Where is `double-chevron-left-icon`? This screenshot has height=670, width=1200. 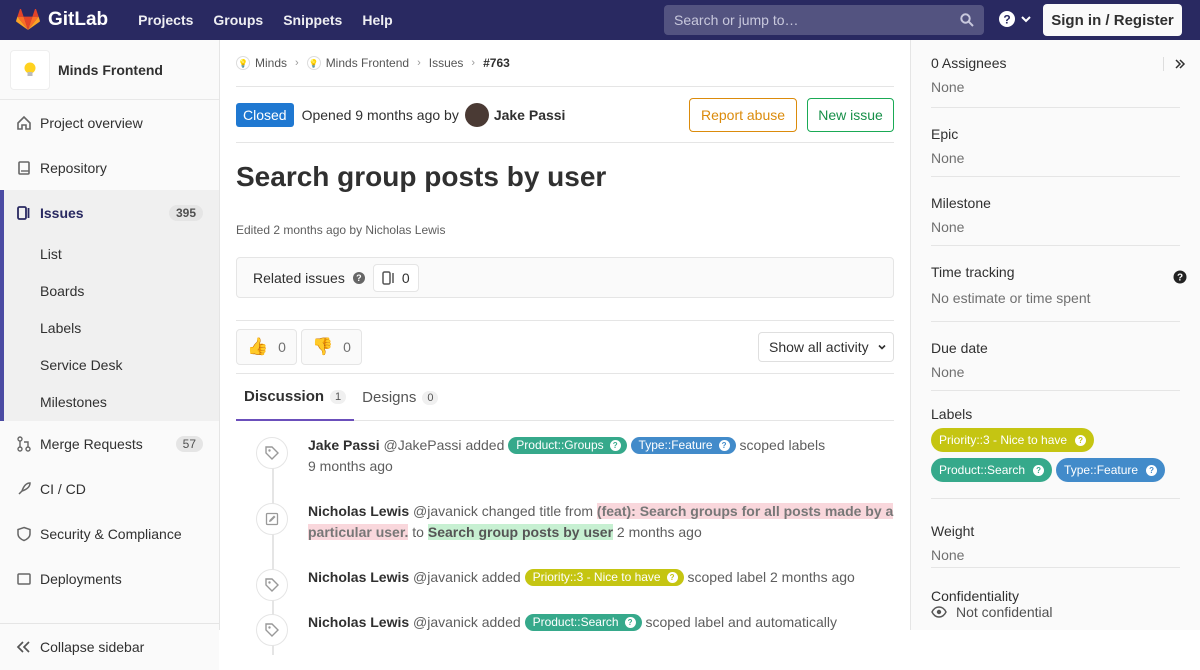 double-chevron-left-icon is located at coordinates (23, 647).